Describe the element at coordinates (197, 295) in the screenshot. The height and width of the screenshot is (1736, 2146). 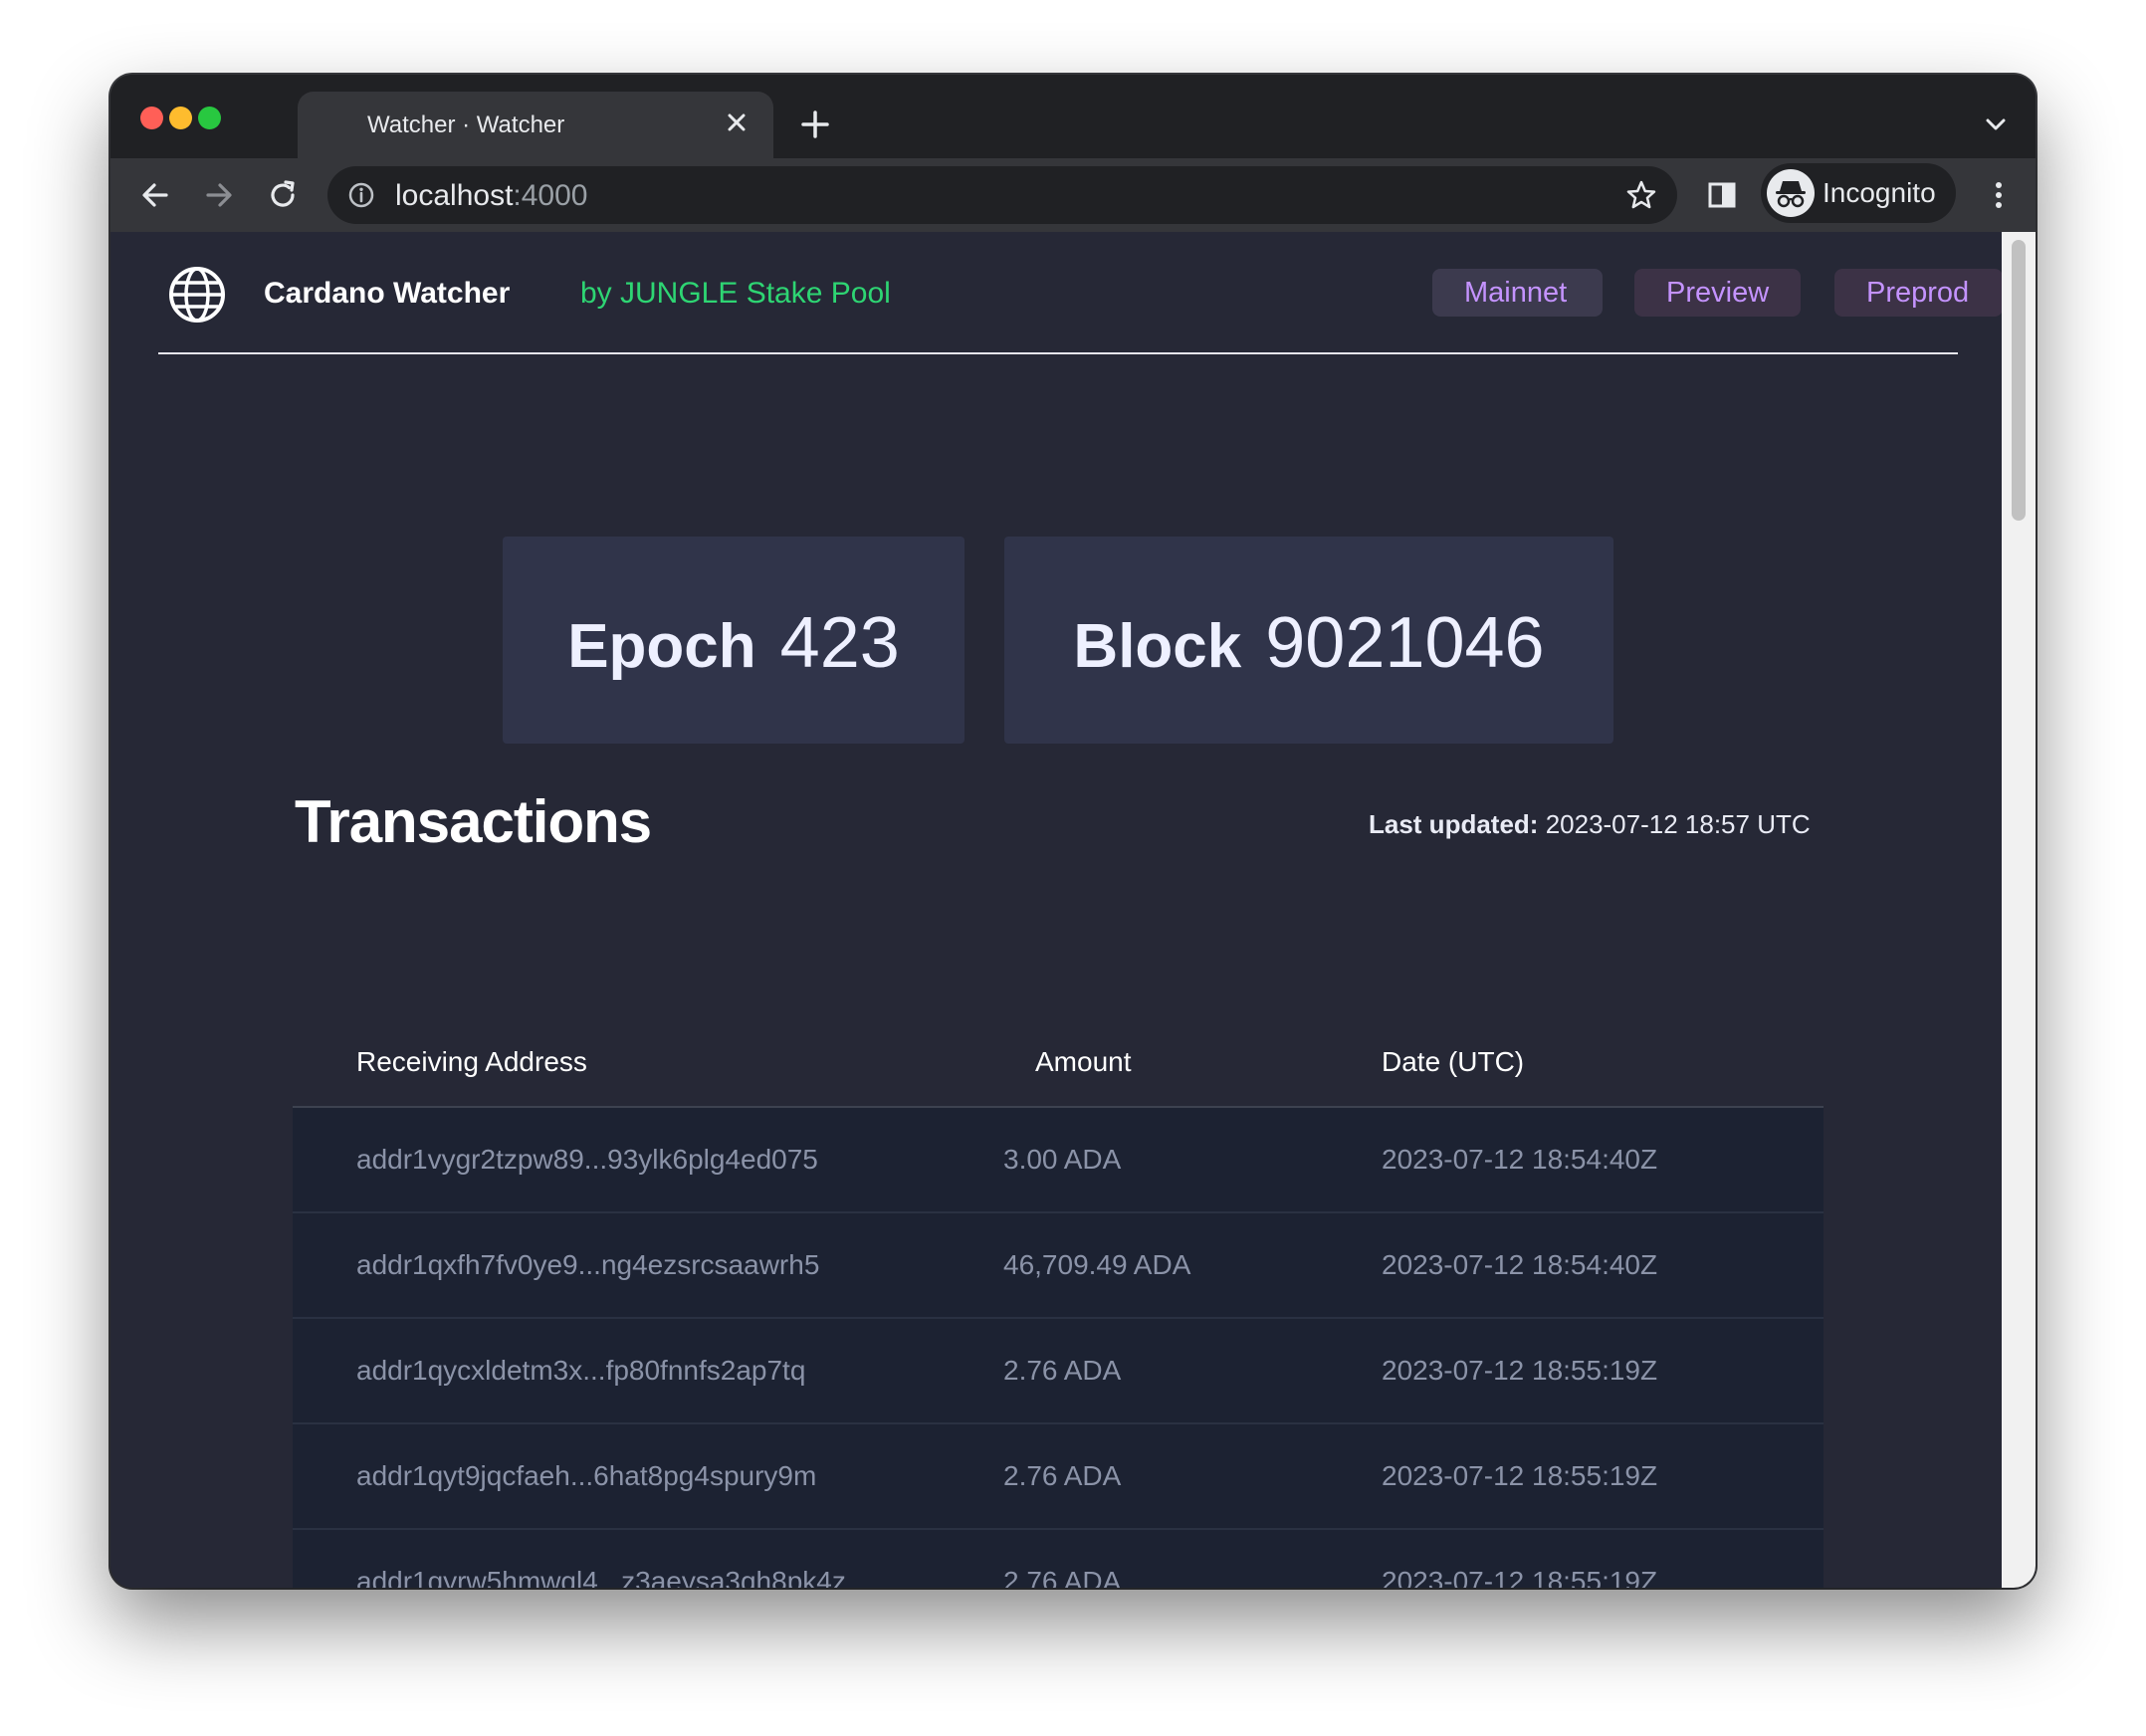
I see `globe-icon` at that location.